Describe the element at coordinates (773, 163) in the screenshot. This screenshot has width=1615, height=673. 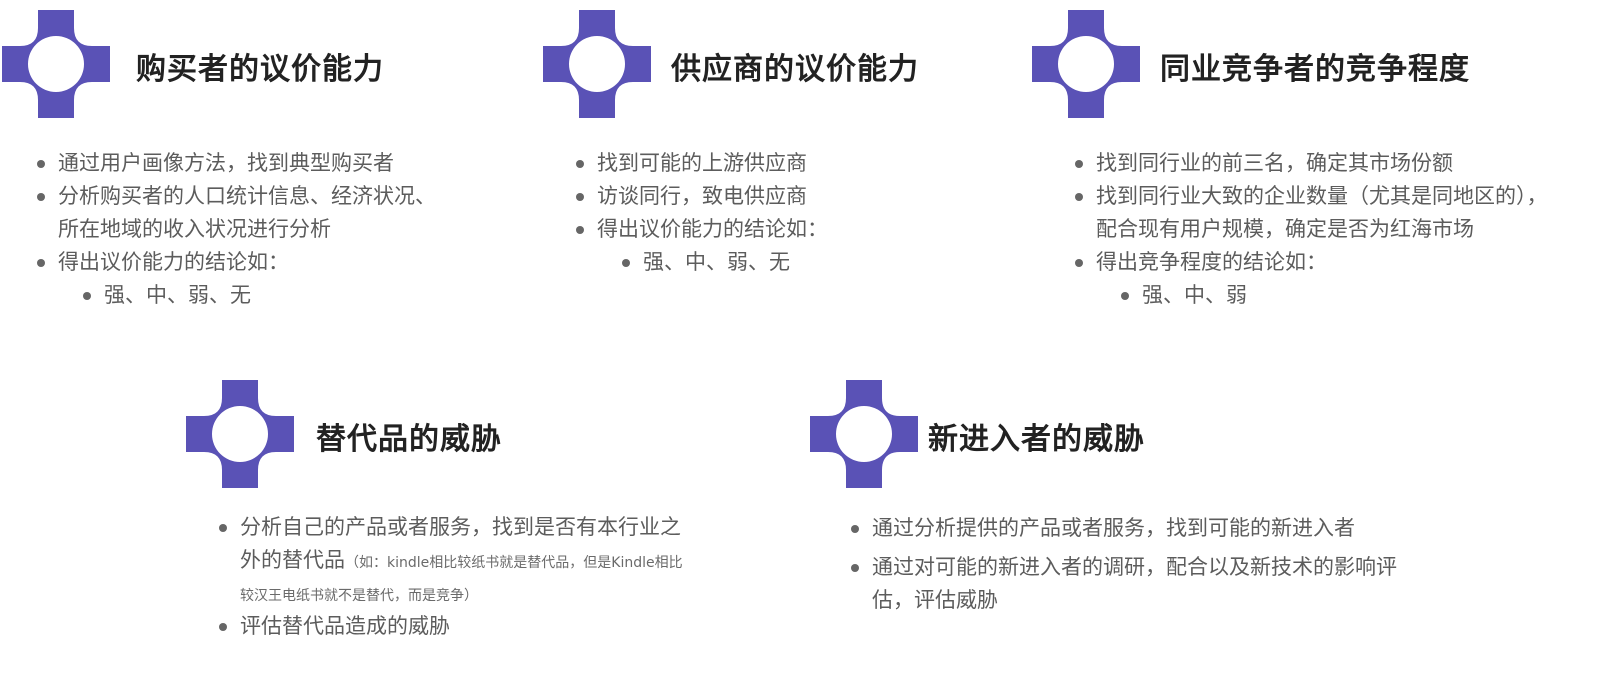
I see `list-item: 找到可能的上游供应商` at that location.